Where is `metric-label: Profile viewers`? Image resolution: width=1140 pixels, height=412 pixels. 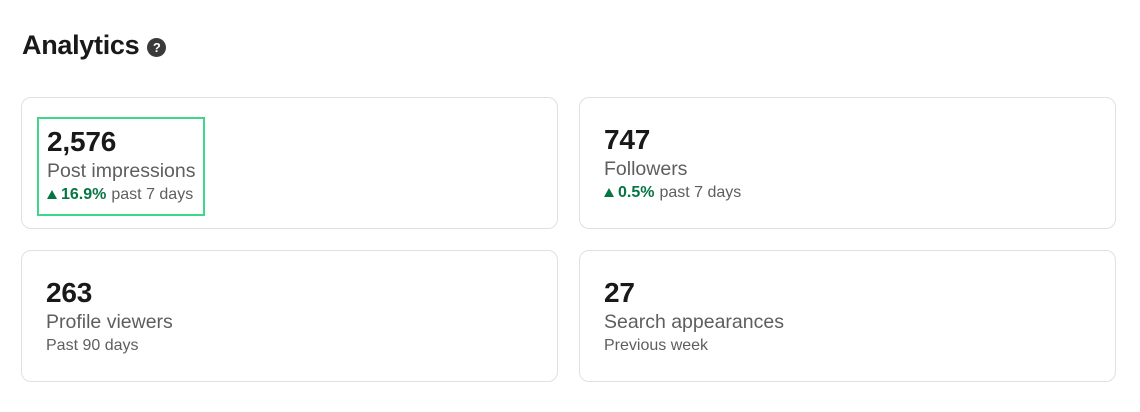 metric-label: Profile viewers is located at coordinates (109, 322).